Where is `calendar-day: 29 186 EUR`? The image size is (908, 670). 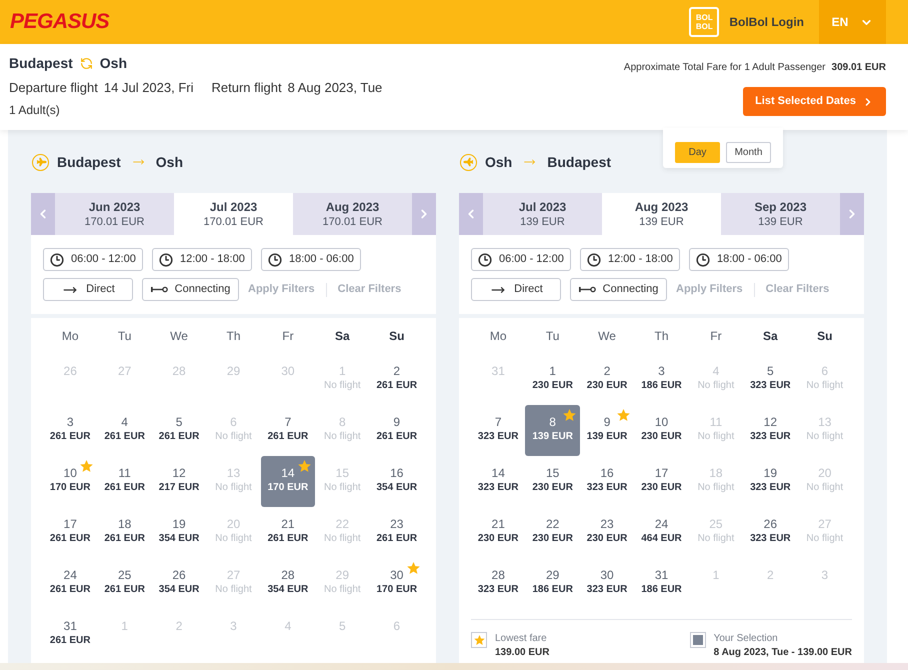
calendar-day: 29 186 EUR is located at coordinates (552, 583).